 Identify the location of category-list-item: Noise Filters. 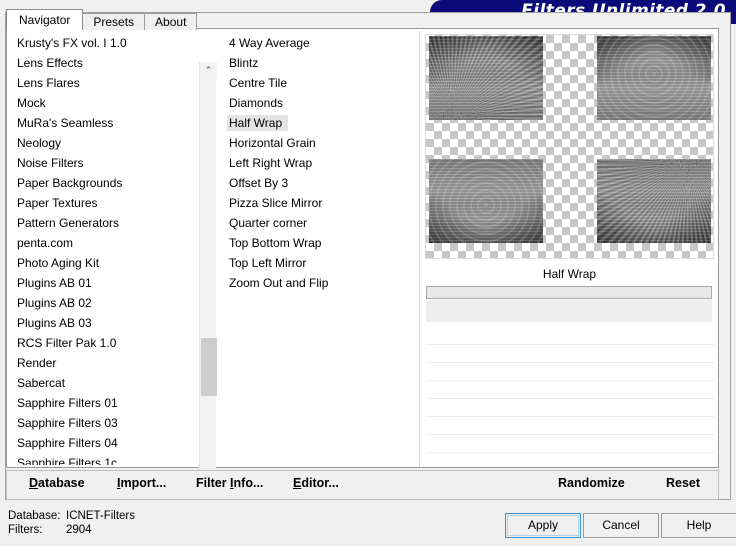
(104, 163).